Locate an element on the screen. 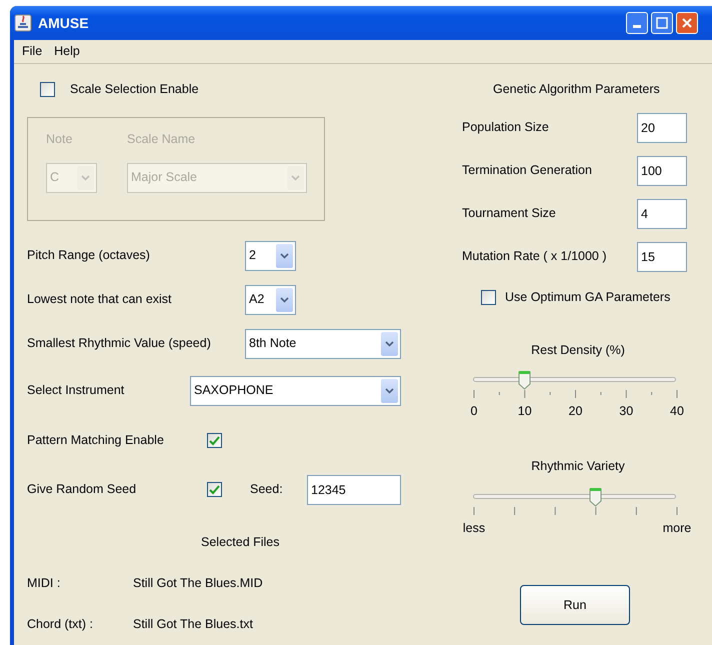  number-field: 20 is located at coordinates (662, 127).